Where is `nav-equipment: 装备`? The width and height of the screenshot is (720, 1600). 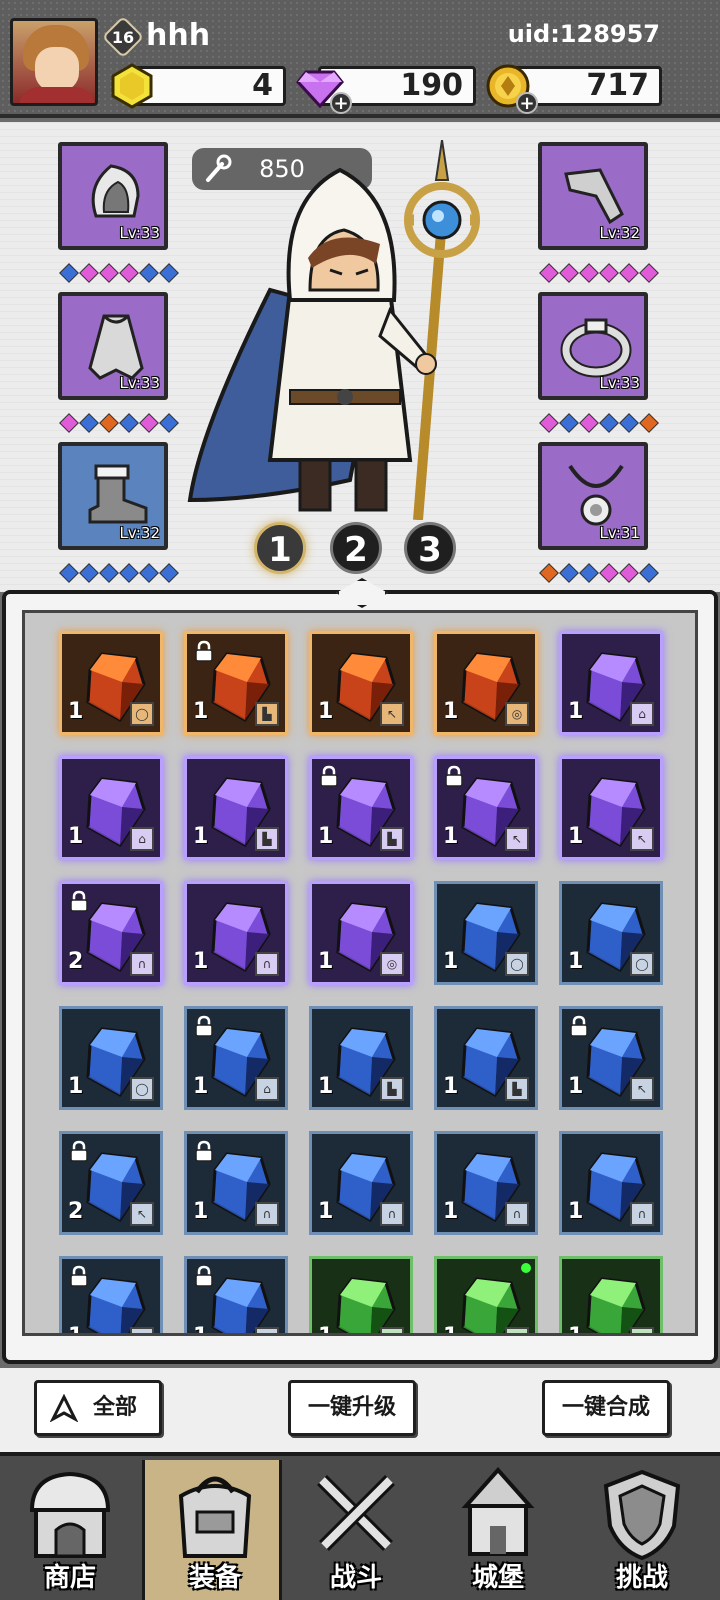 nav-equipment: 装备 is located at coordinates (212, 1530).